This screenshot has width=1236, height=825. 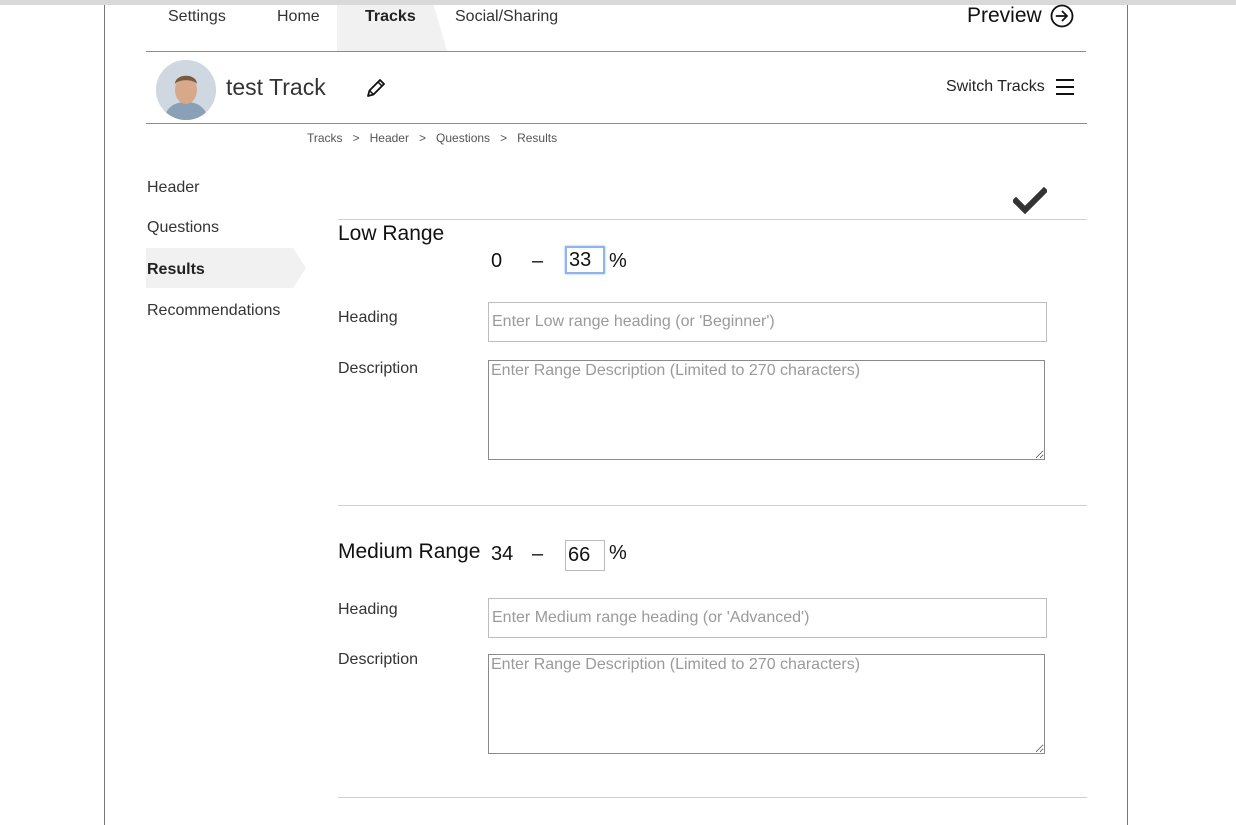 I want to click on pencil-icon, so click(x=376, y=88).